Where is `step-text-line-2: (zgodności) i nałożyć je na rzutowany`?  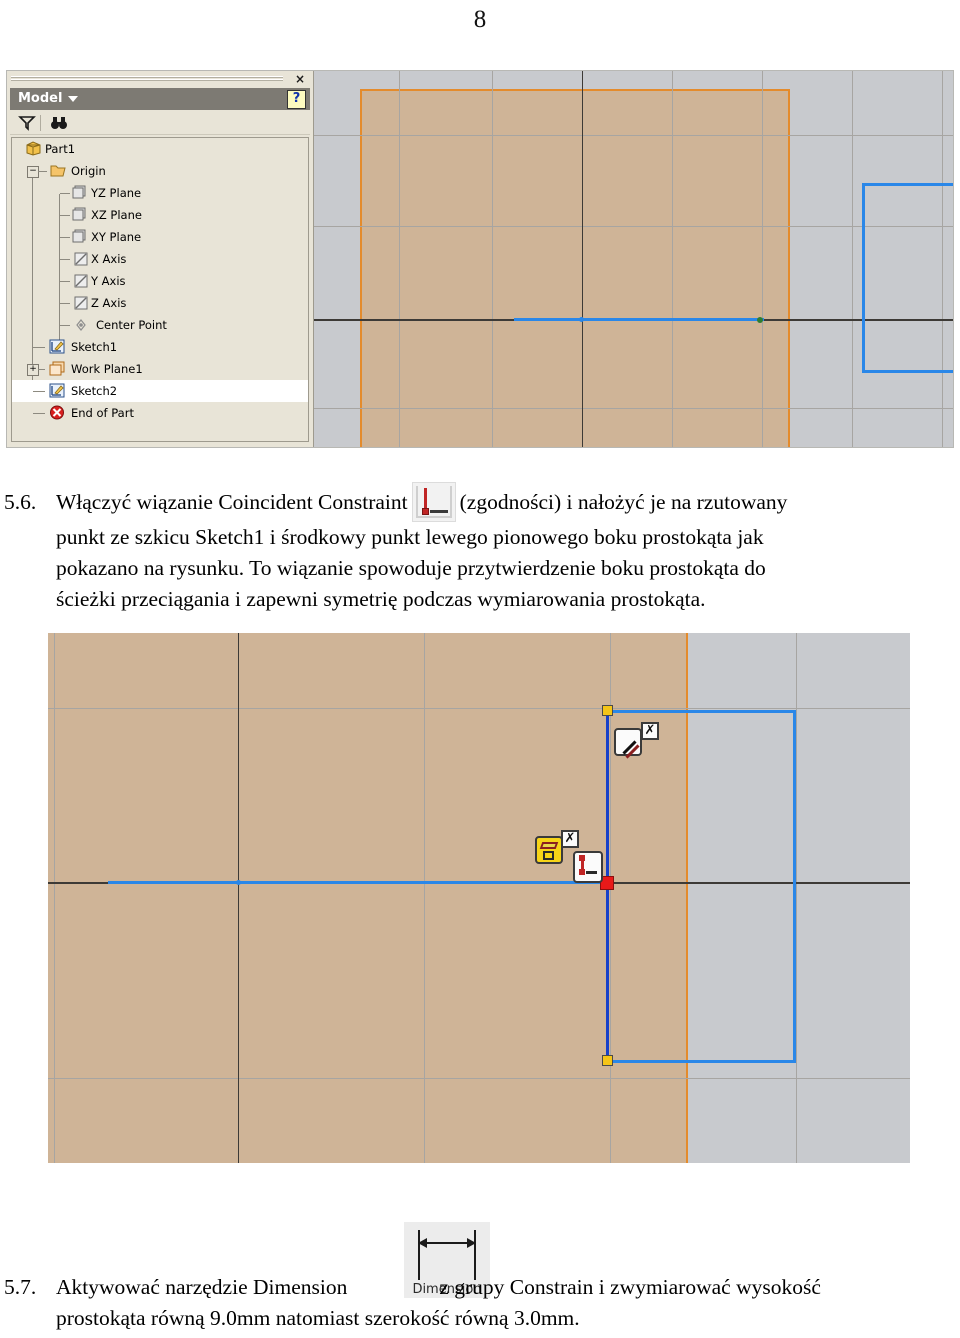 step-text-line-2: (zgodności) i nałożyć je na rzutowany is located at coordinates (623, 501).